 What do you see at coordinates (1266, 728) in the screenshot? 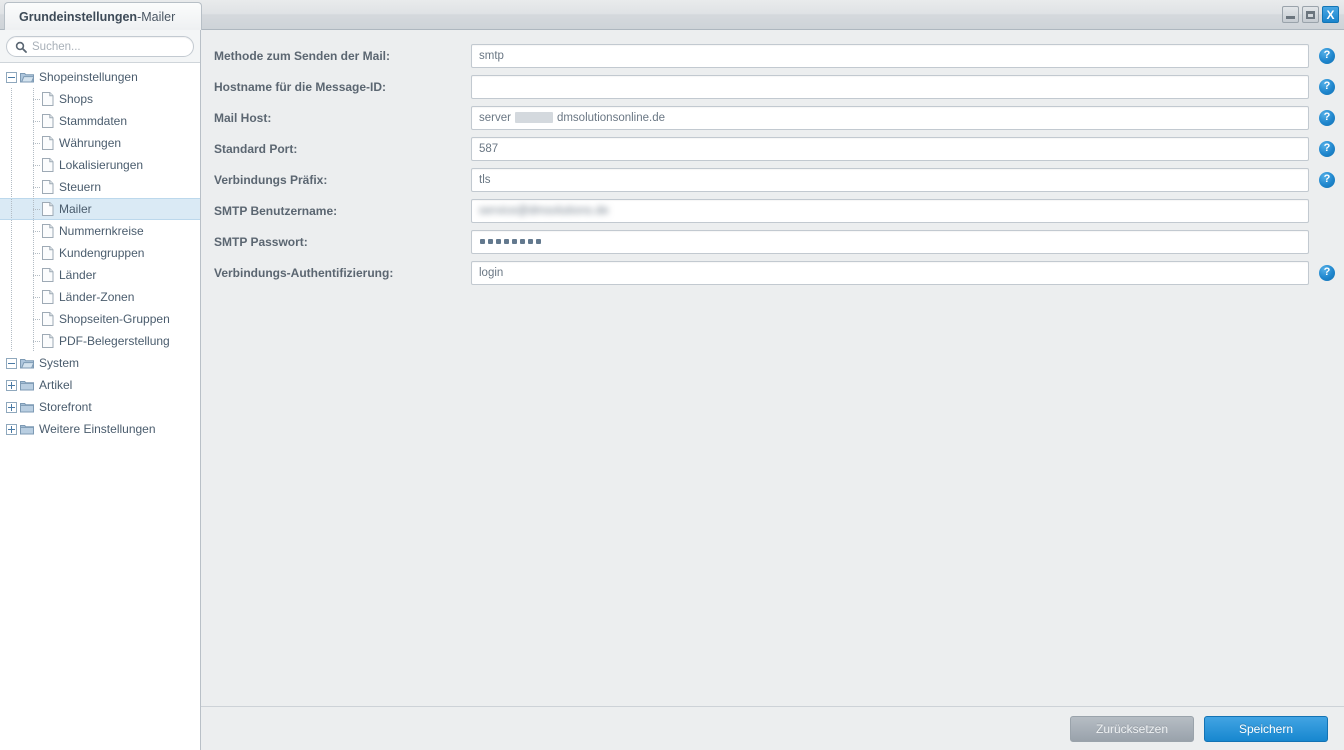
I see `save-button: Speichern` at bounding box center [1266, 728].